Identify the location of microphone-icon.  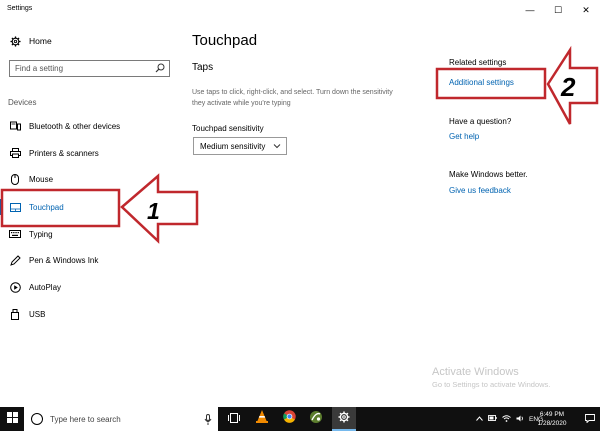
(208, 419).